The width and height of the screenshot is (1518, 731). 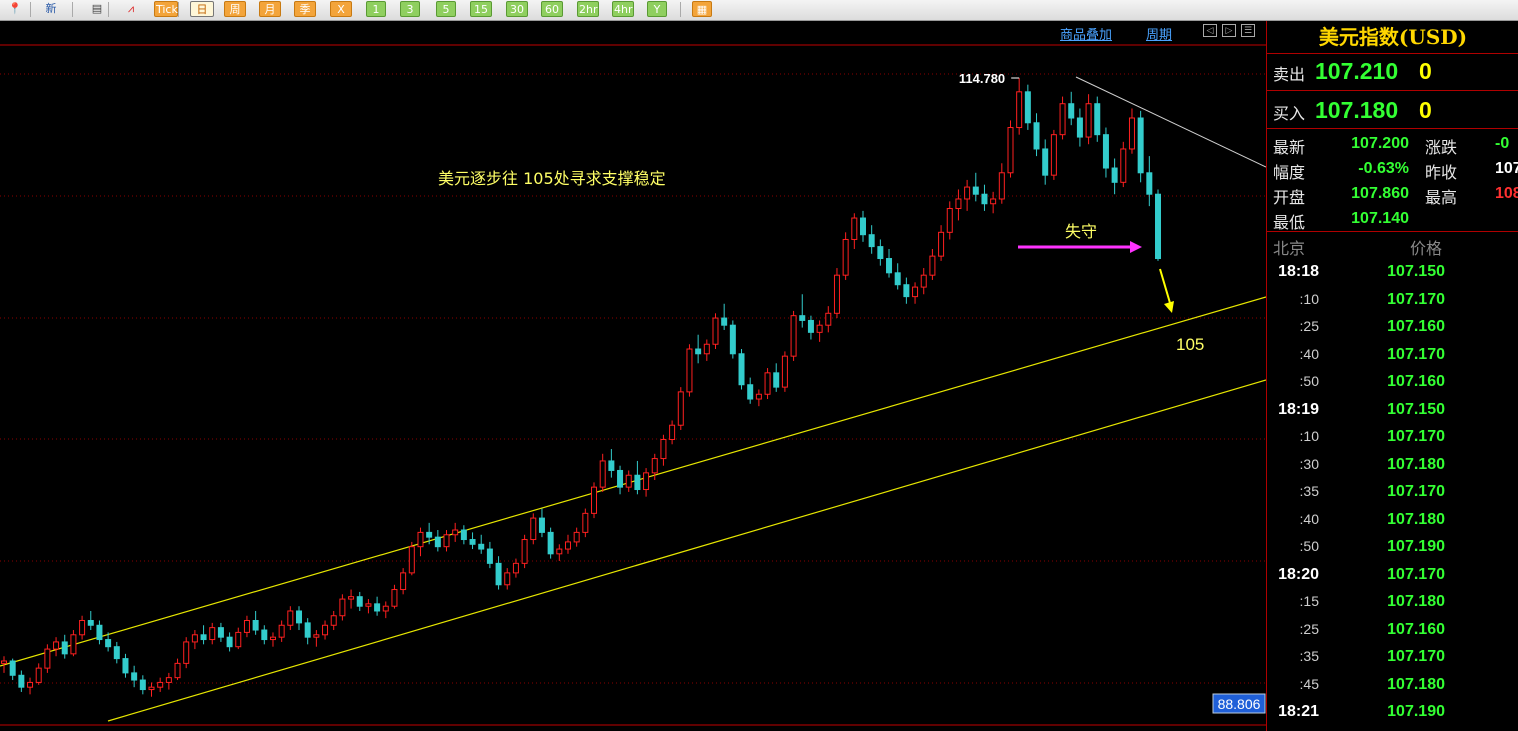 I want to click on scroll-right-icon: ▷, so click(x=1229, y=30).